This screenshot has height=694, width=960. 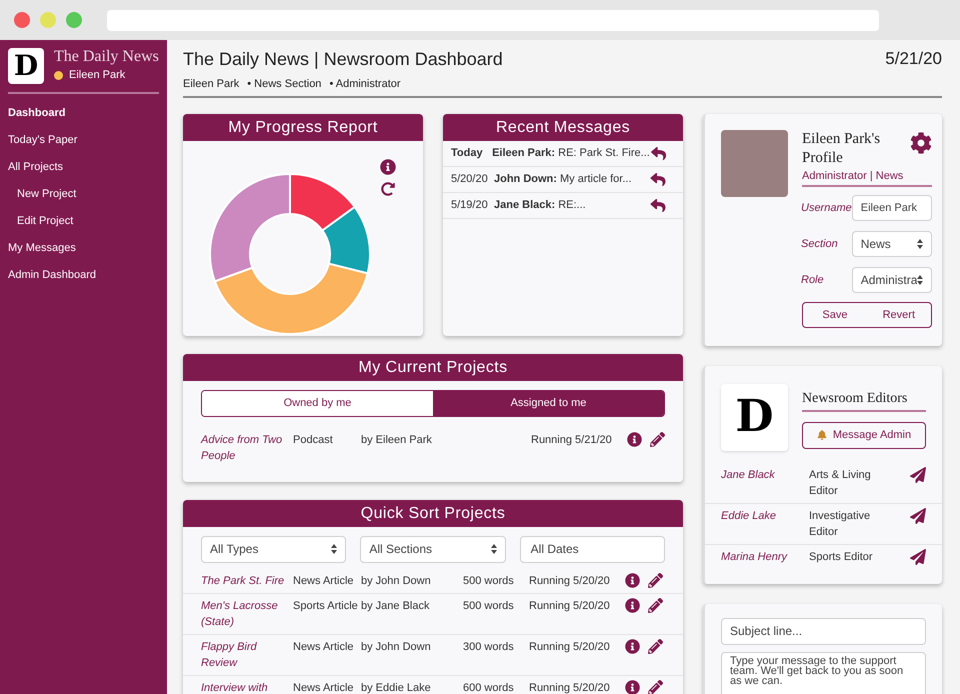 I want to click on word-count: 300 words, so click(x=489, y=647).